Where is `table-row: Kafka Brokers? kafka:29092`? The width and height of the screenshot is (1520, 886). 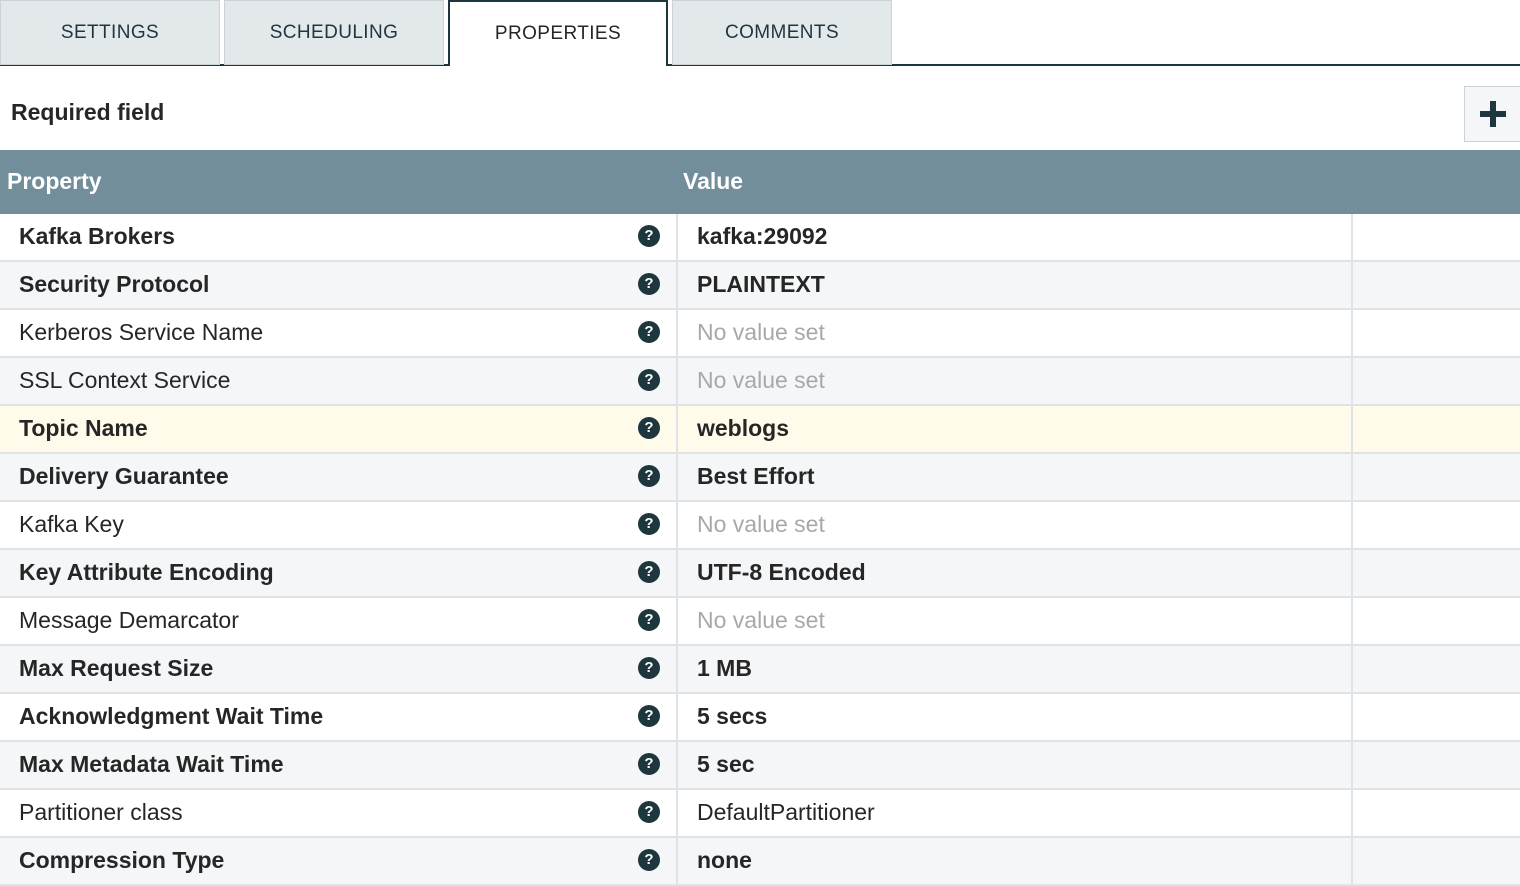 table-row: Kafka Brokers? kafka:29092 is located at coordinates (760, 238).